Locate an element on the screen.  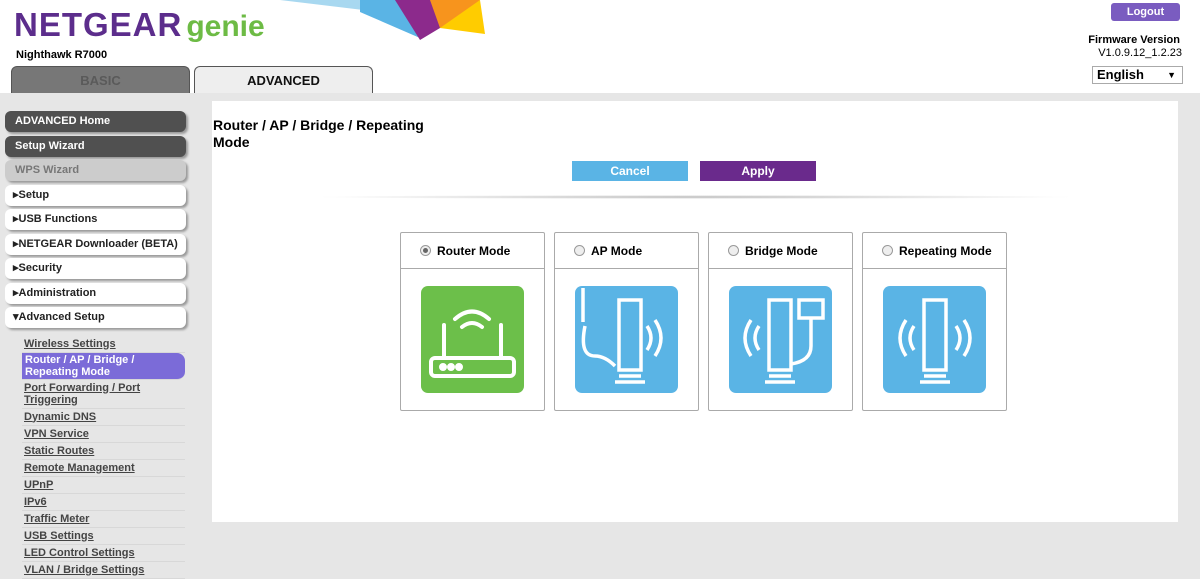
sidebar-sub-traffic-meter: Traffic Meter is located at coordinates (103, 519).